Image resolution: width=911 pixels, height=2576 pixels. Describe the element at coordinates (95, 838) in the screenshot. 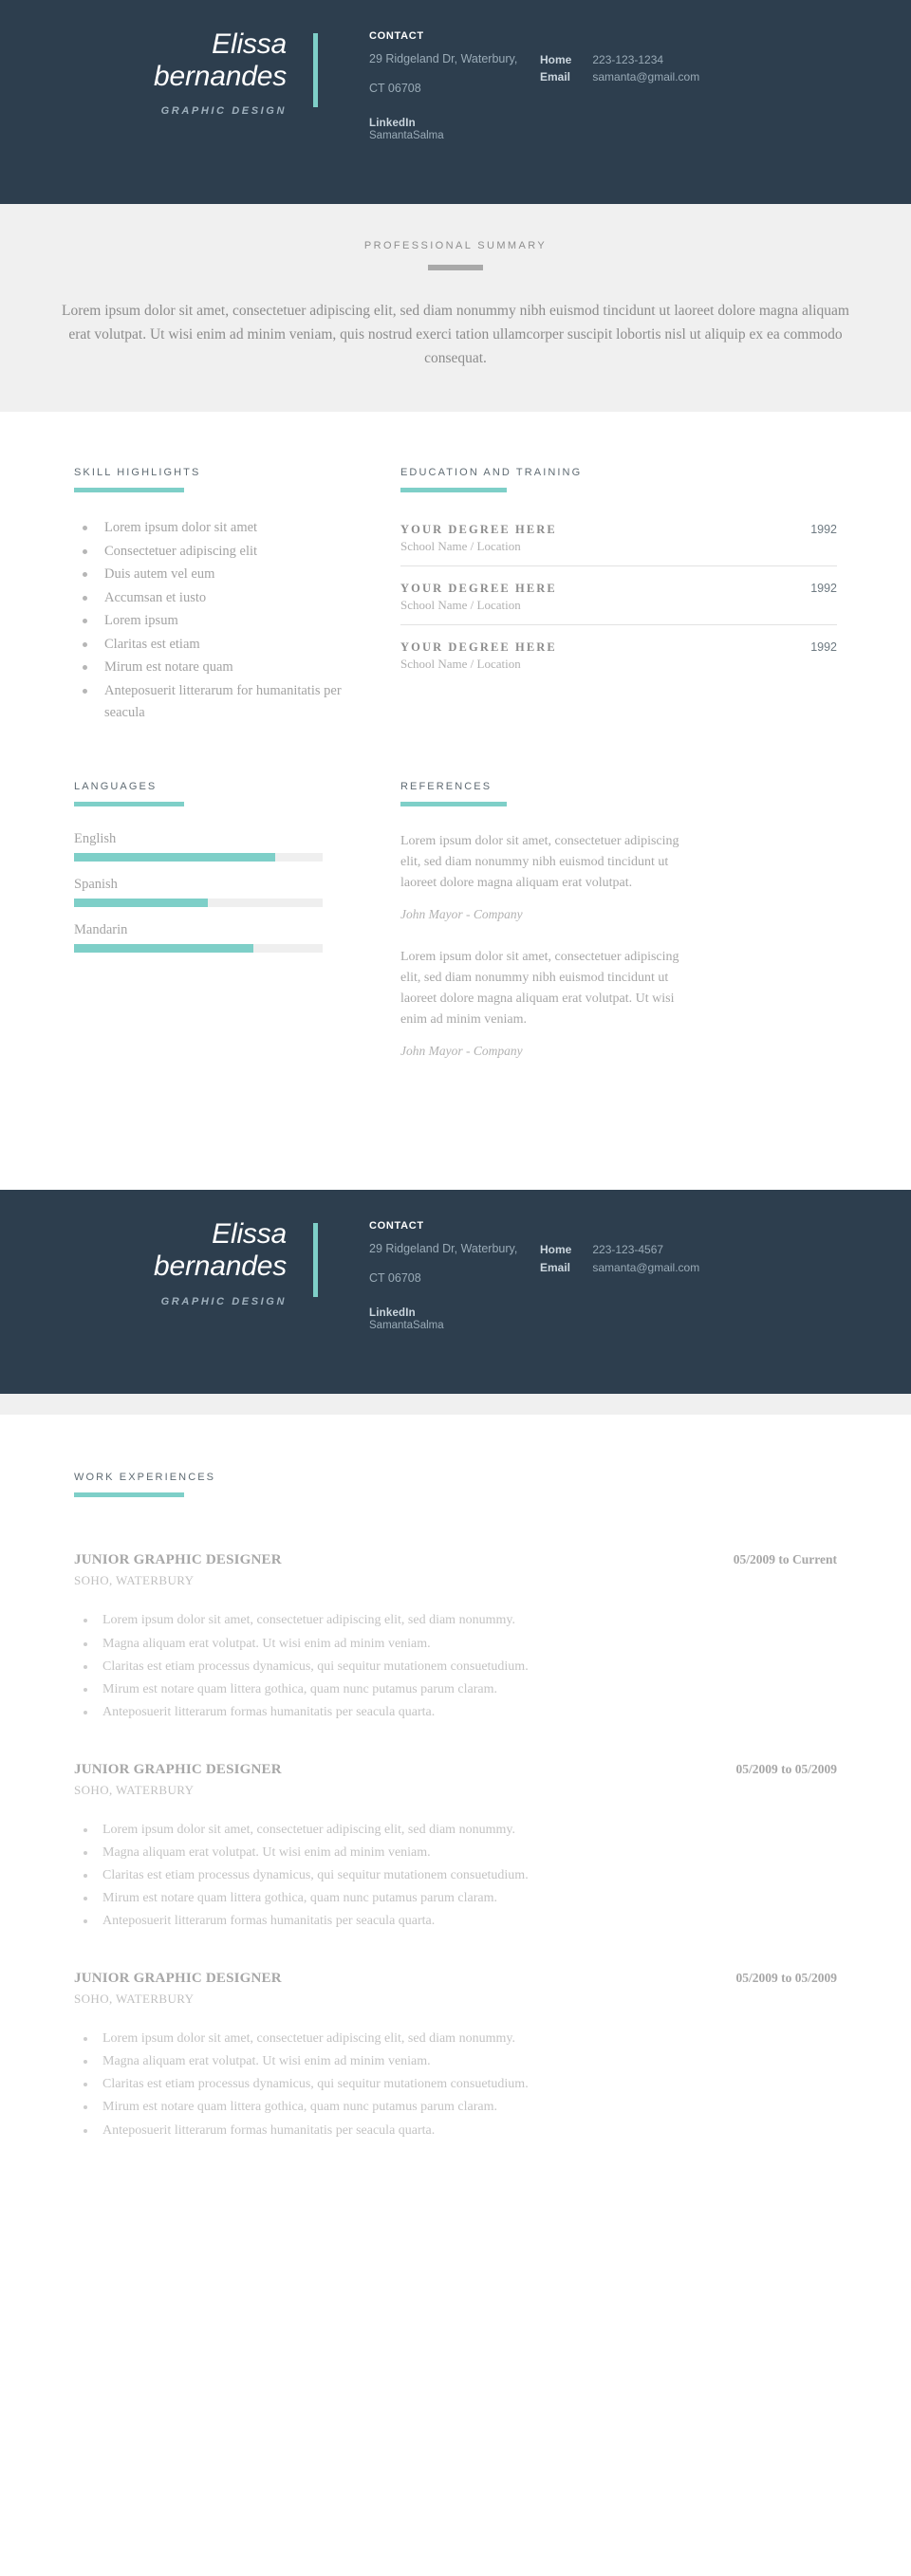

I see `language-name: English` at that location.